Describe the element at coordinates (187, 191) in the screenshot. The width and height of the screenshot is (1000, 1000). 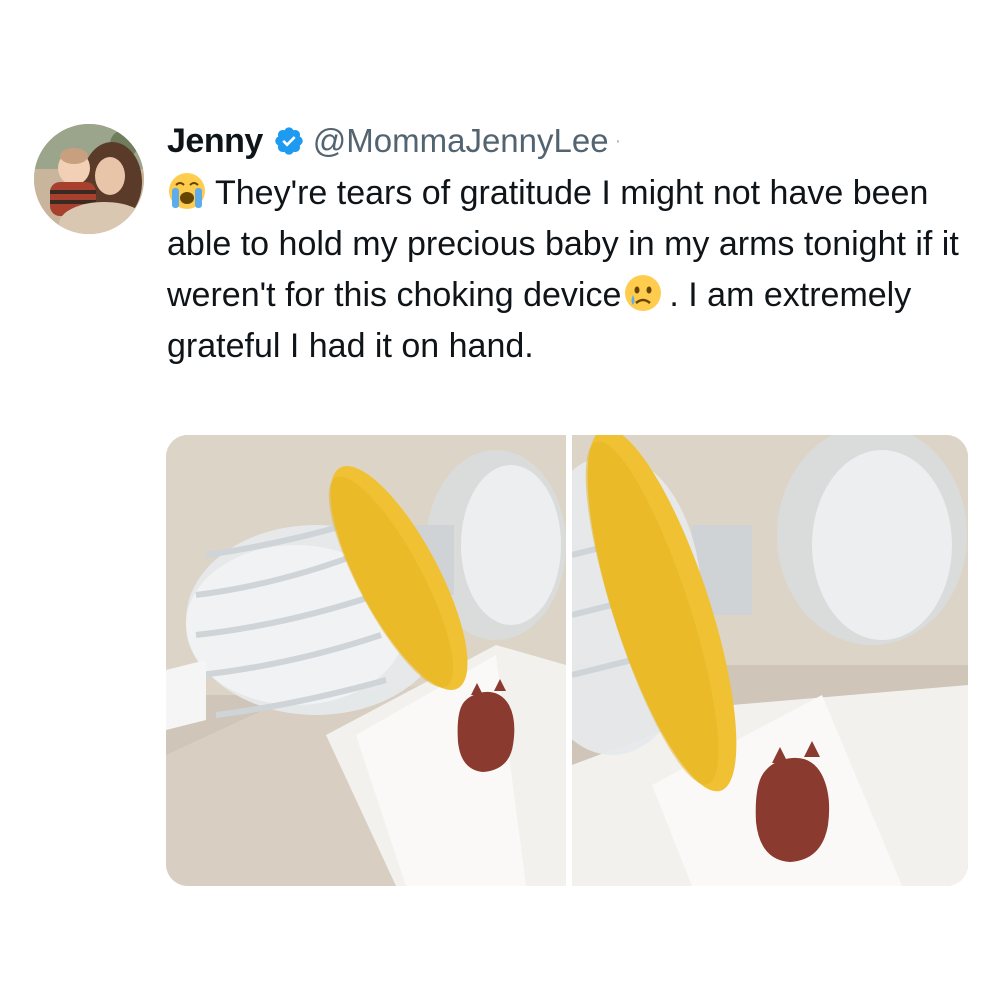
I see `loudly-crying-face-icon` at that location.